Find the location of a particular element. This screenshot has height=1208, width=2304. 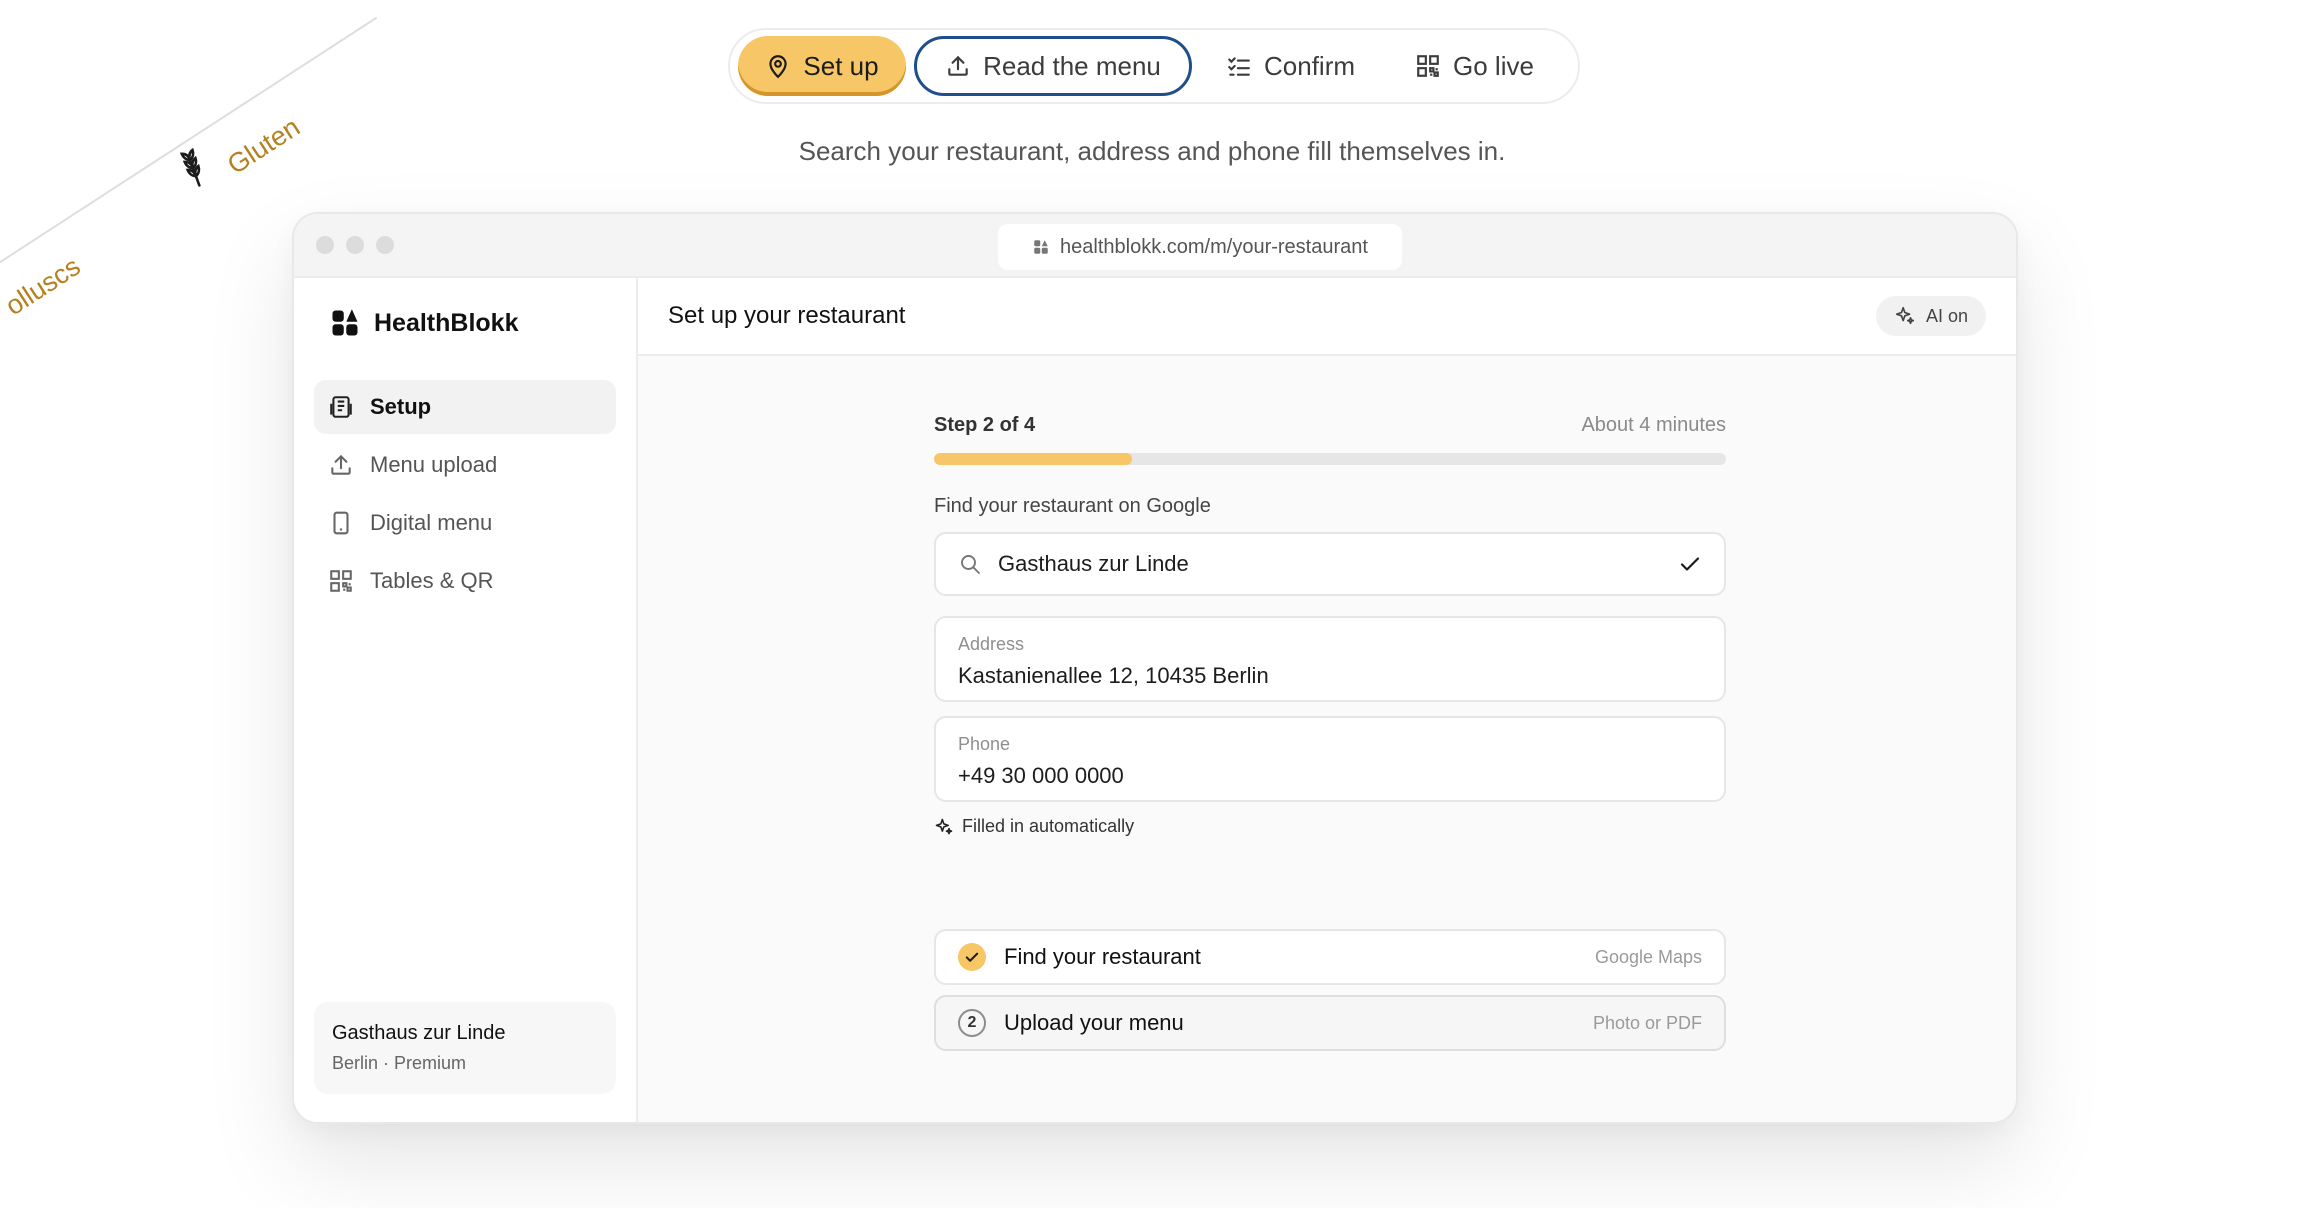

sidebar-item-label: Menu upload is located at coordinates (434, 464).